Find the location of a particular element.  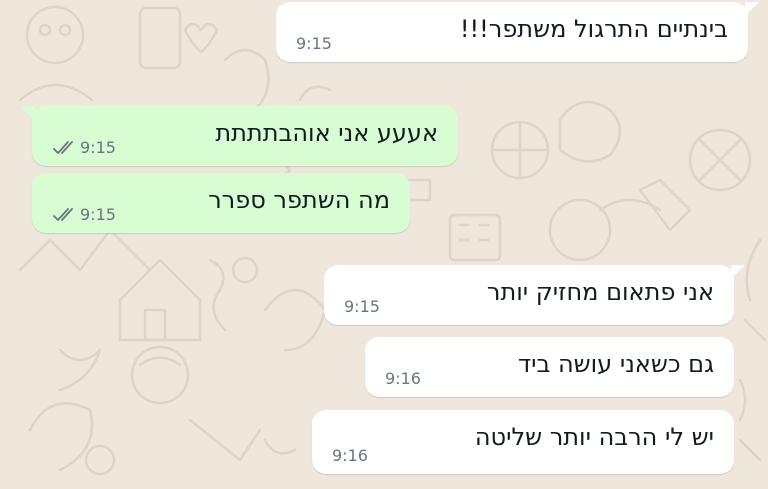

message-text: אעעע אני אוהבתתתת is located at coordinates (326, 133).